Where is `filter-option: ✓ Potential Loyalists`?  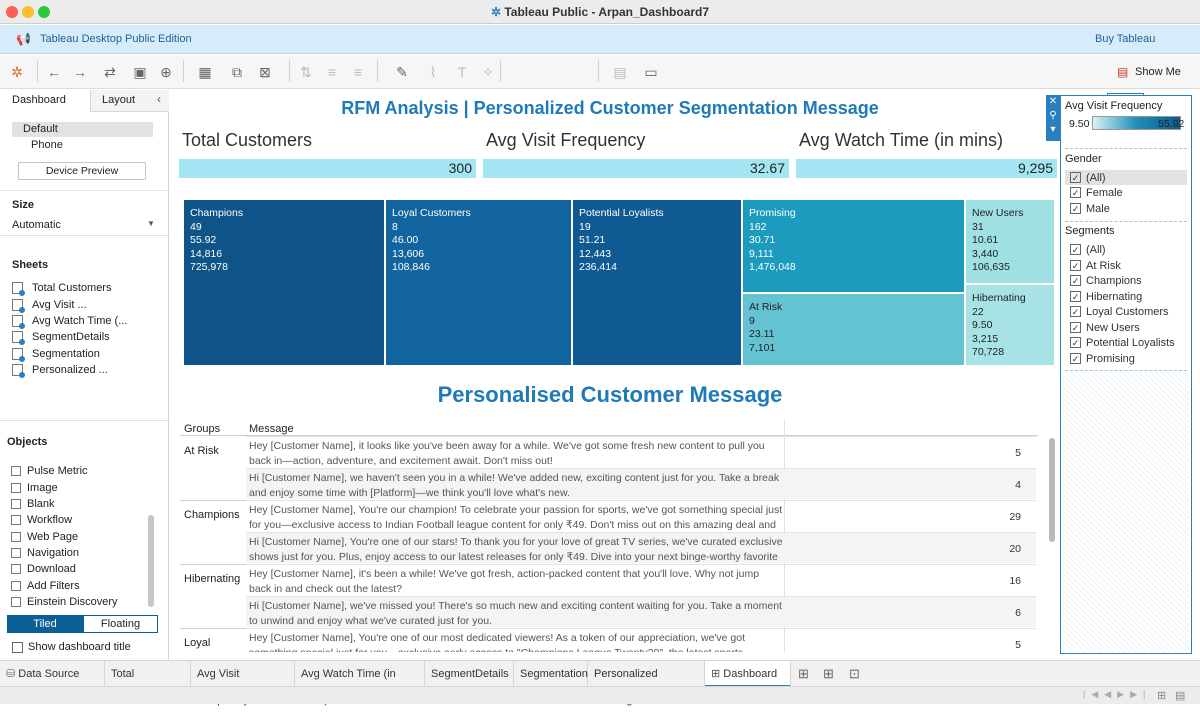
filter-option: ✓ Potential Loyalists is located at coordinates (1122, 342).